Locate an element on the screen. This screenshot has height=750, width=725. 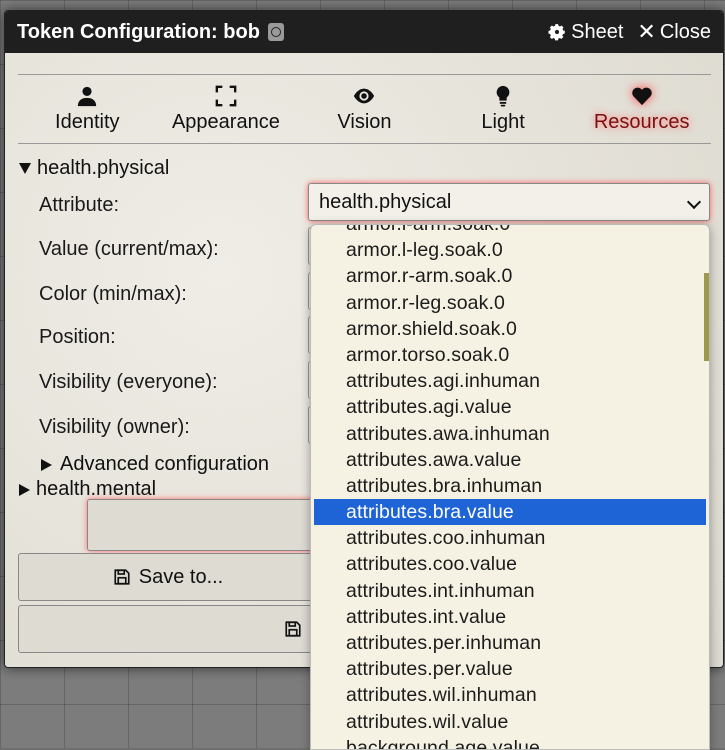
dropdown-option: attributes.awa.value is located at coordinates (510, 460).